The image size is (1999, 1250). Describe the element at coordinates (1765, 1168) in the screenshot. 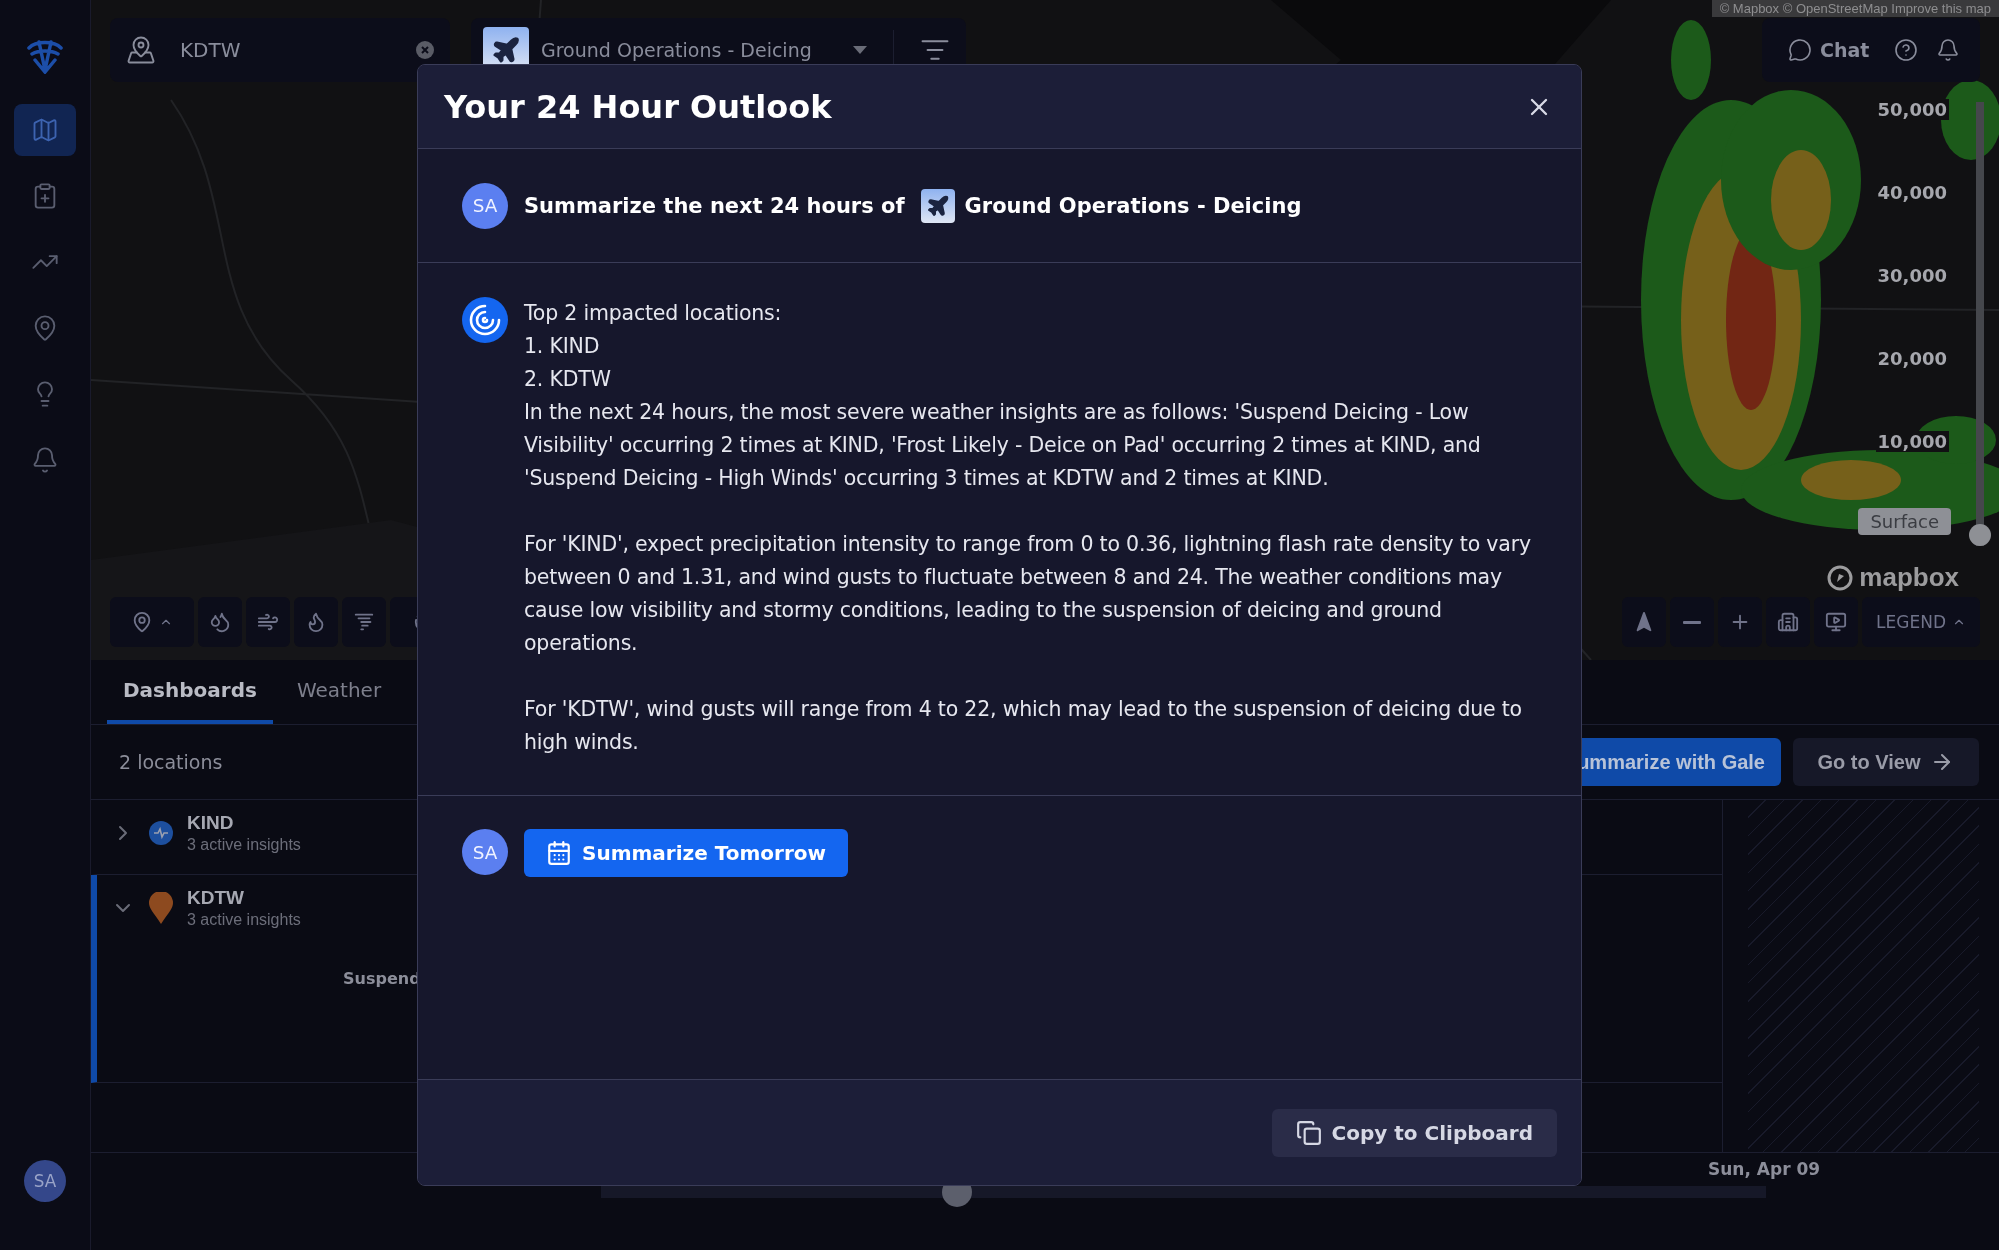

I see `timeline-date: Sun, Apr 09` at that location.